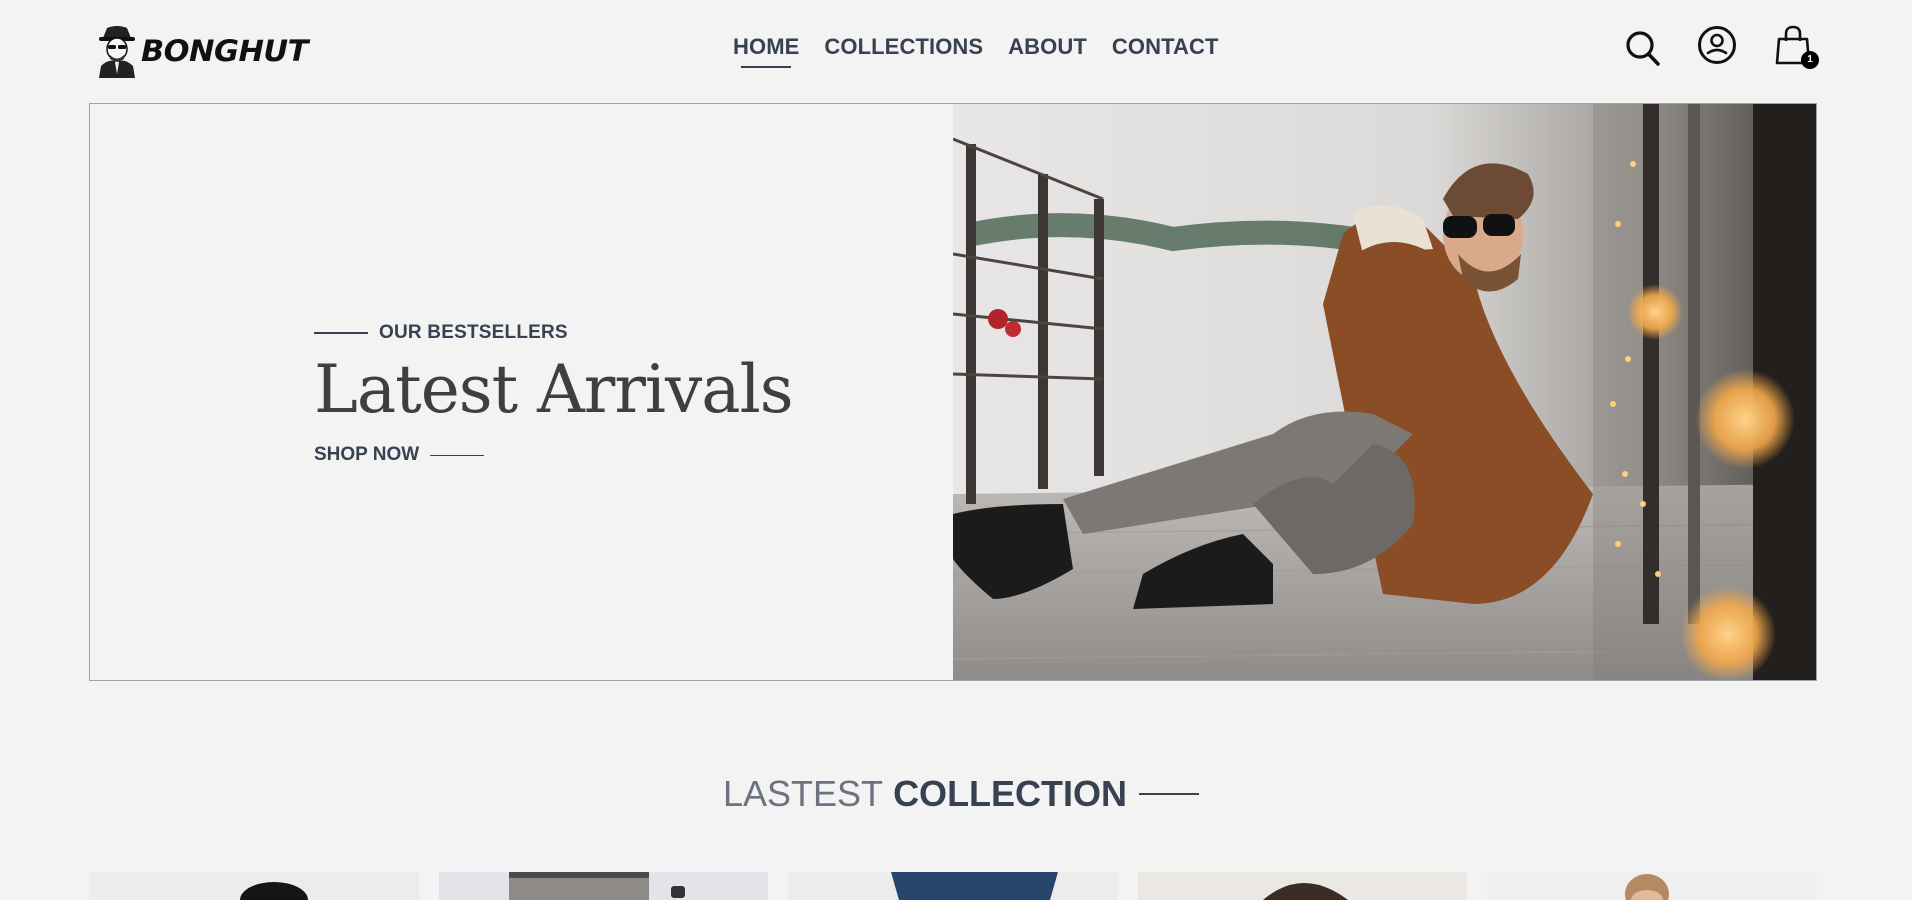 This screenshot has width=1912, height=900. Describe the element at coordinates (903, 51) in the screenshot. I see `nav-collections: COLLECTIONS` at that location.